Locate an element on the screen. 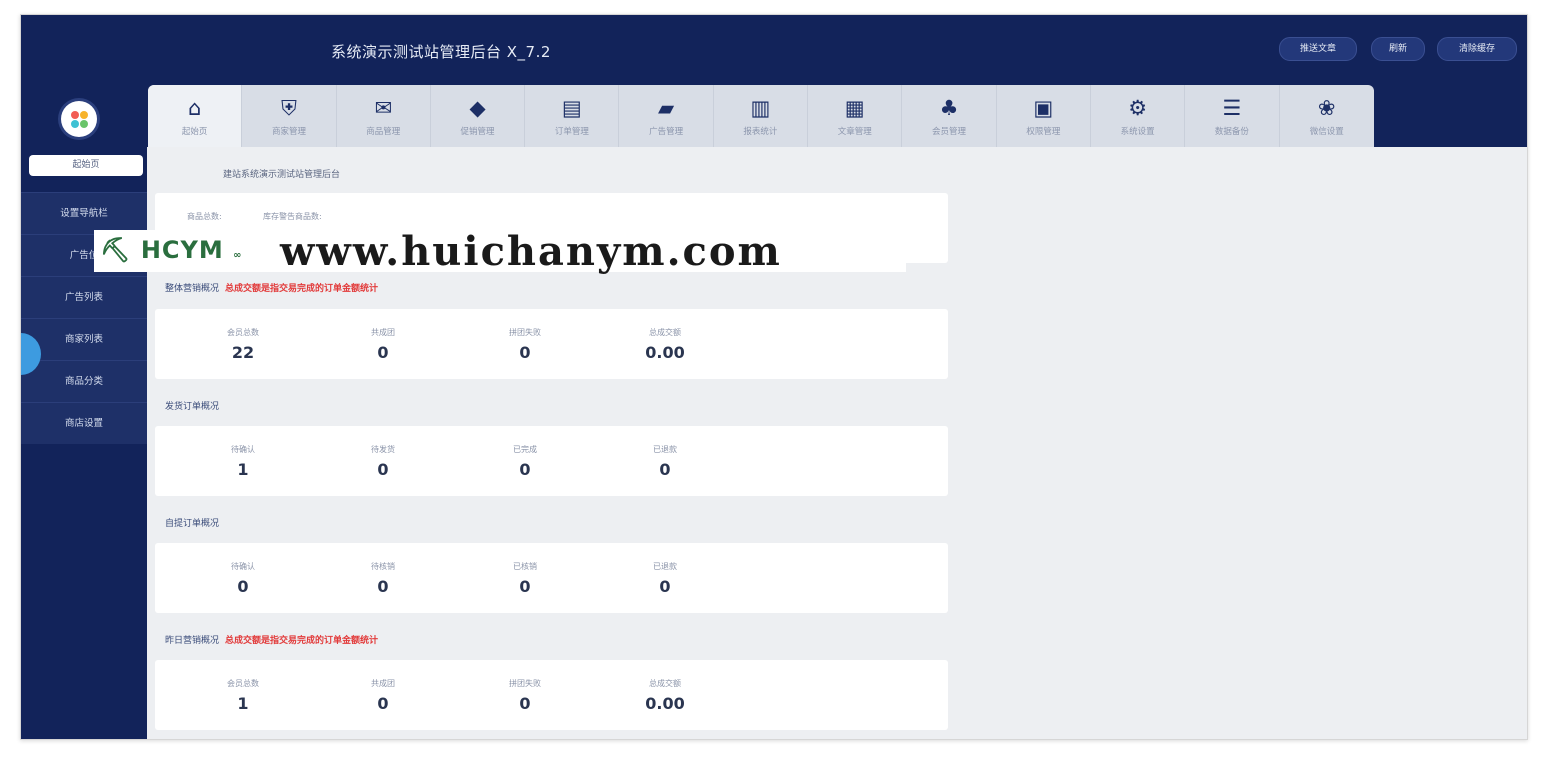 Image resolution: width=1546 pixels, height=761 pixels. tab-permissions: ▣ 权限管理 is located at coordinates (1044, 116).